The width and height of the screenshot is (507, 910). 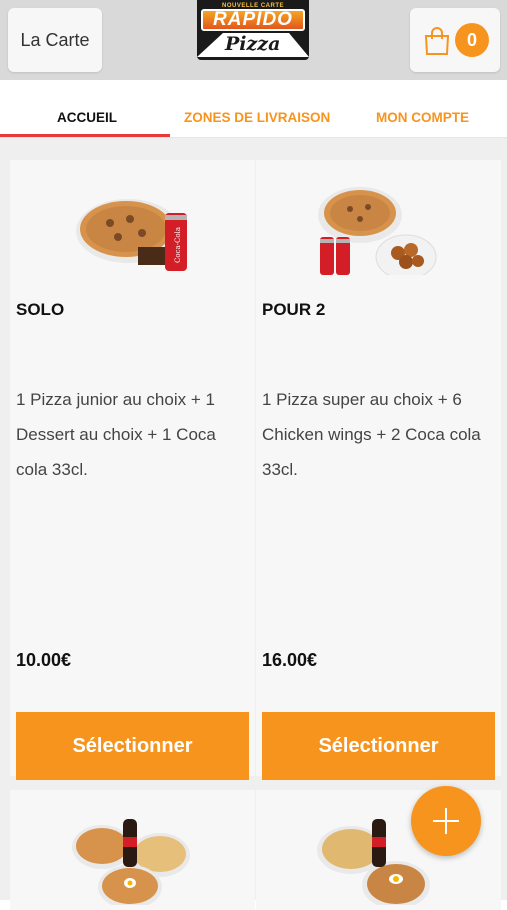 What do you see at coordinates (437, 41) in the screenshot?
I see `shopping-bag-icon` at bounding box center [437, 41].